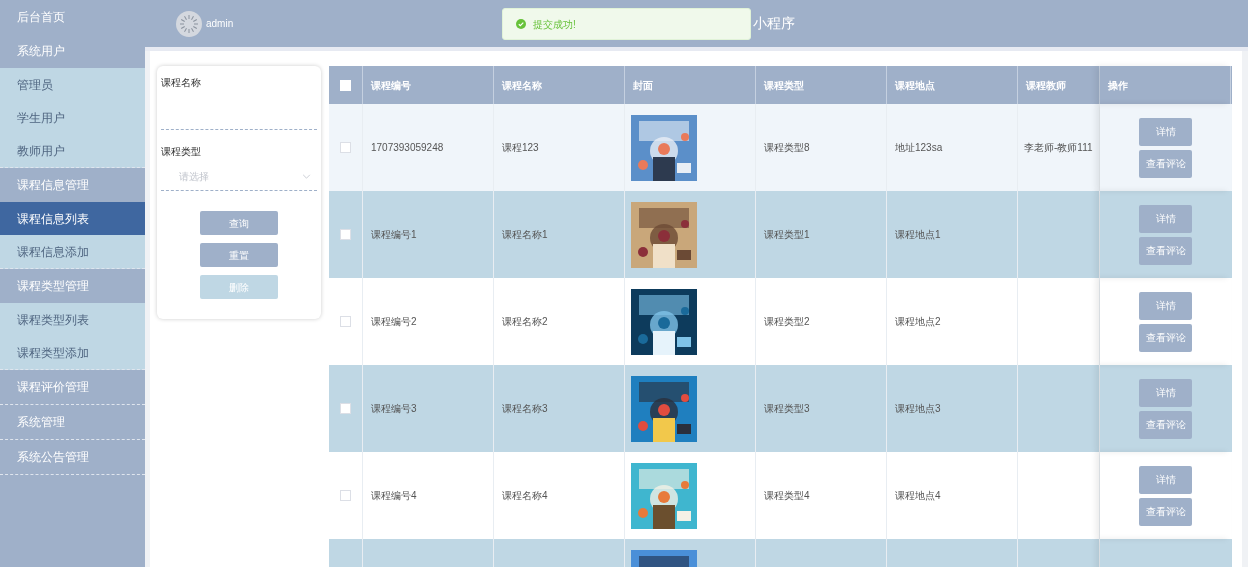 The width and height of the screenshot is (1248, 567). What do you see at coordinates (784, 85) in the screenshot?
I see `column-header: 课程类型` at bounding box center [784, 85].